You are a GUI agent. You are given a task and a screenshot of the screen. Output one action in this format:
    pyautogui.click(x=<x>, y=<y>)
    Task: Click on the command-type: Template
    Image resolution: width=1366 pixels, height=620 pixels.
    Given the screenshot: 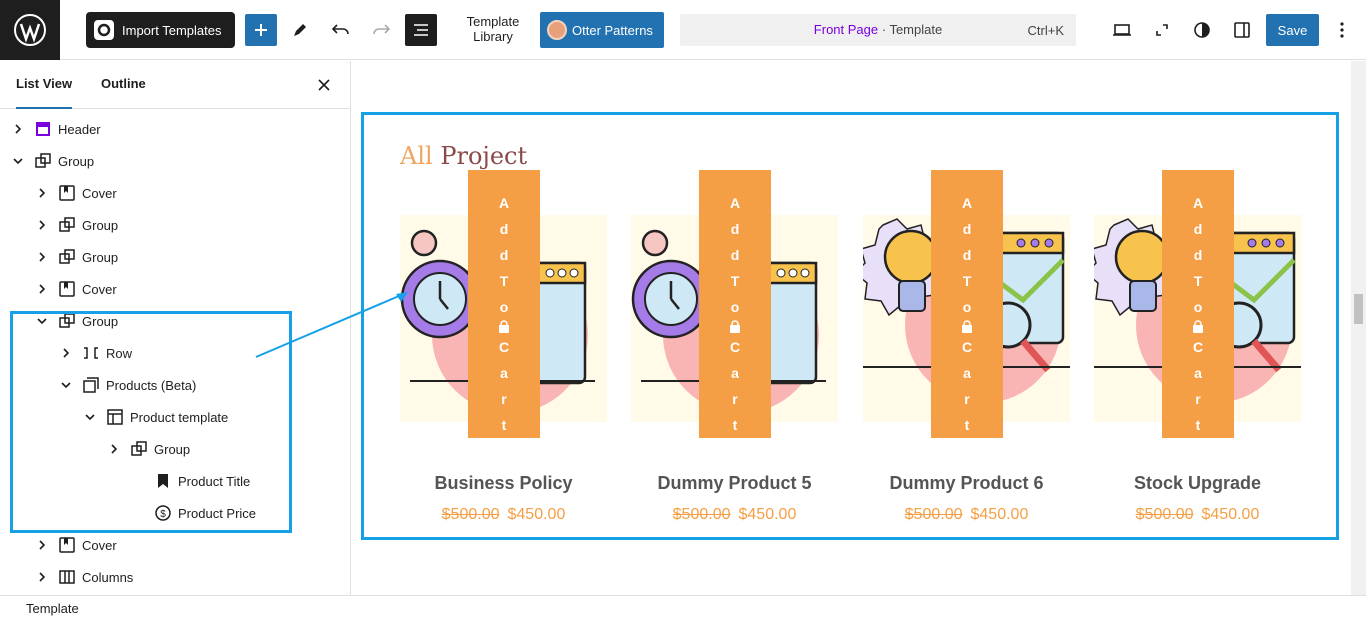 What is the action you would take?
    pyautogui.click(x=916, y=29)
    